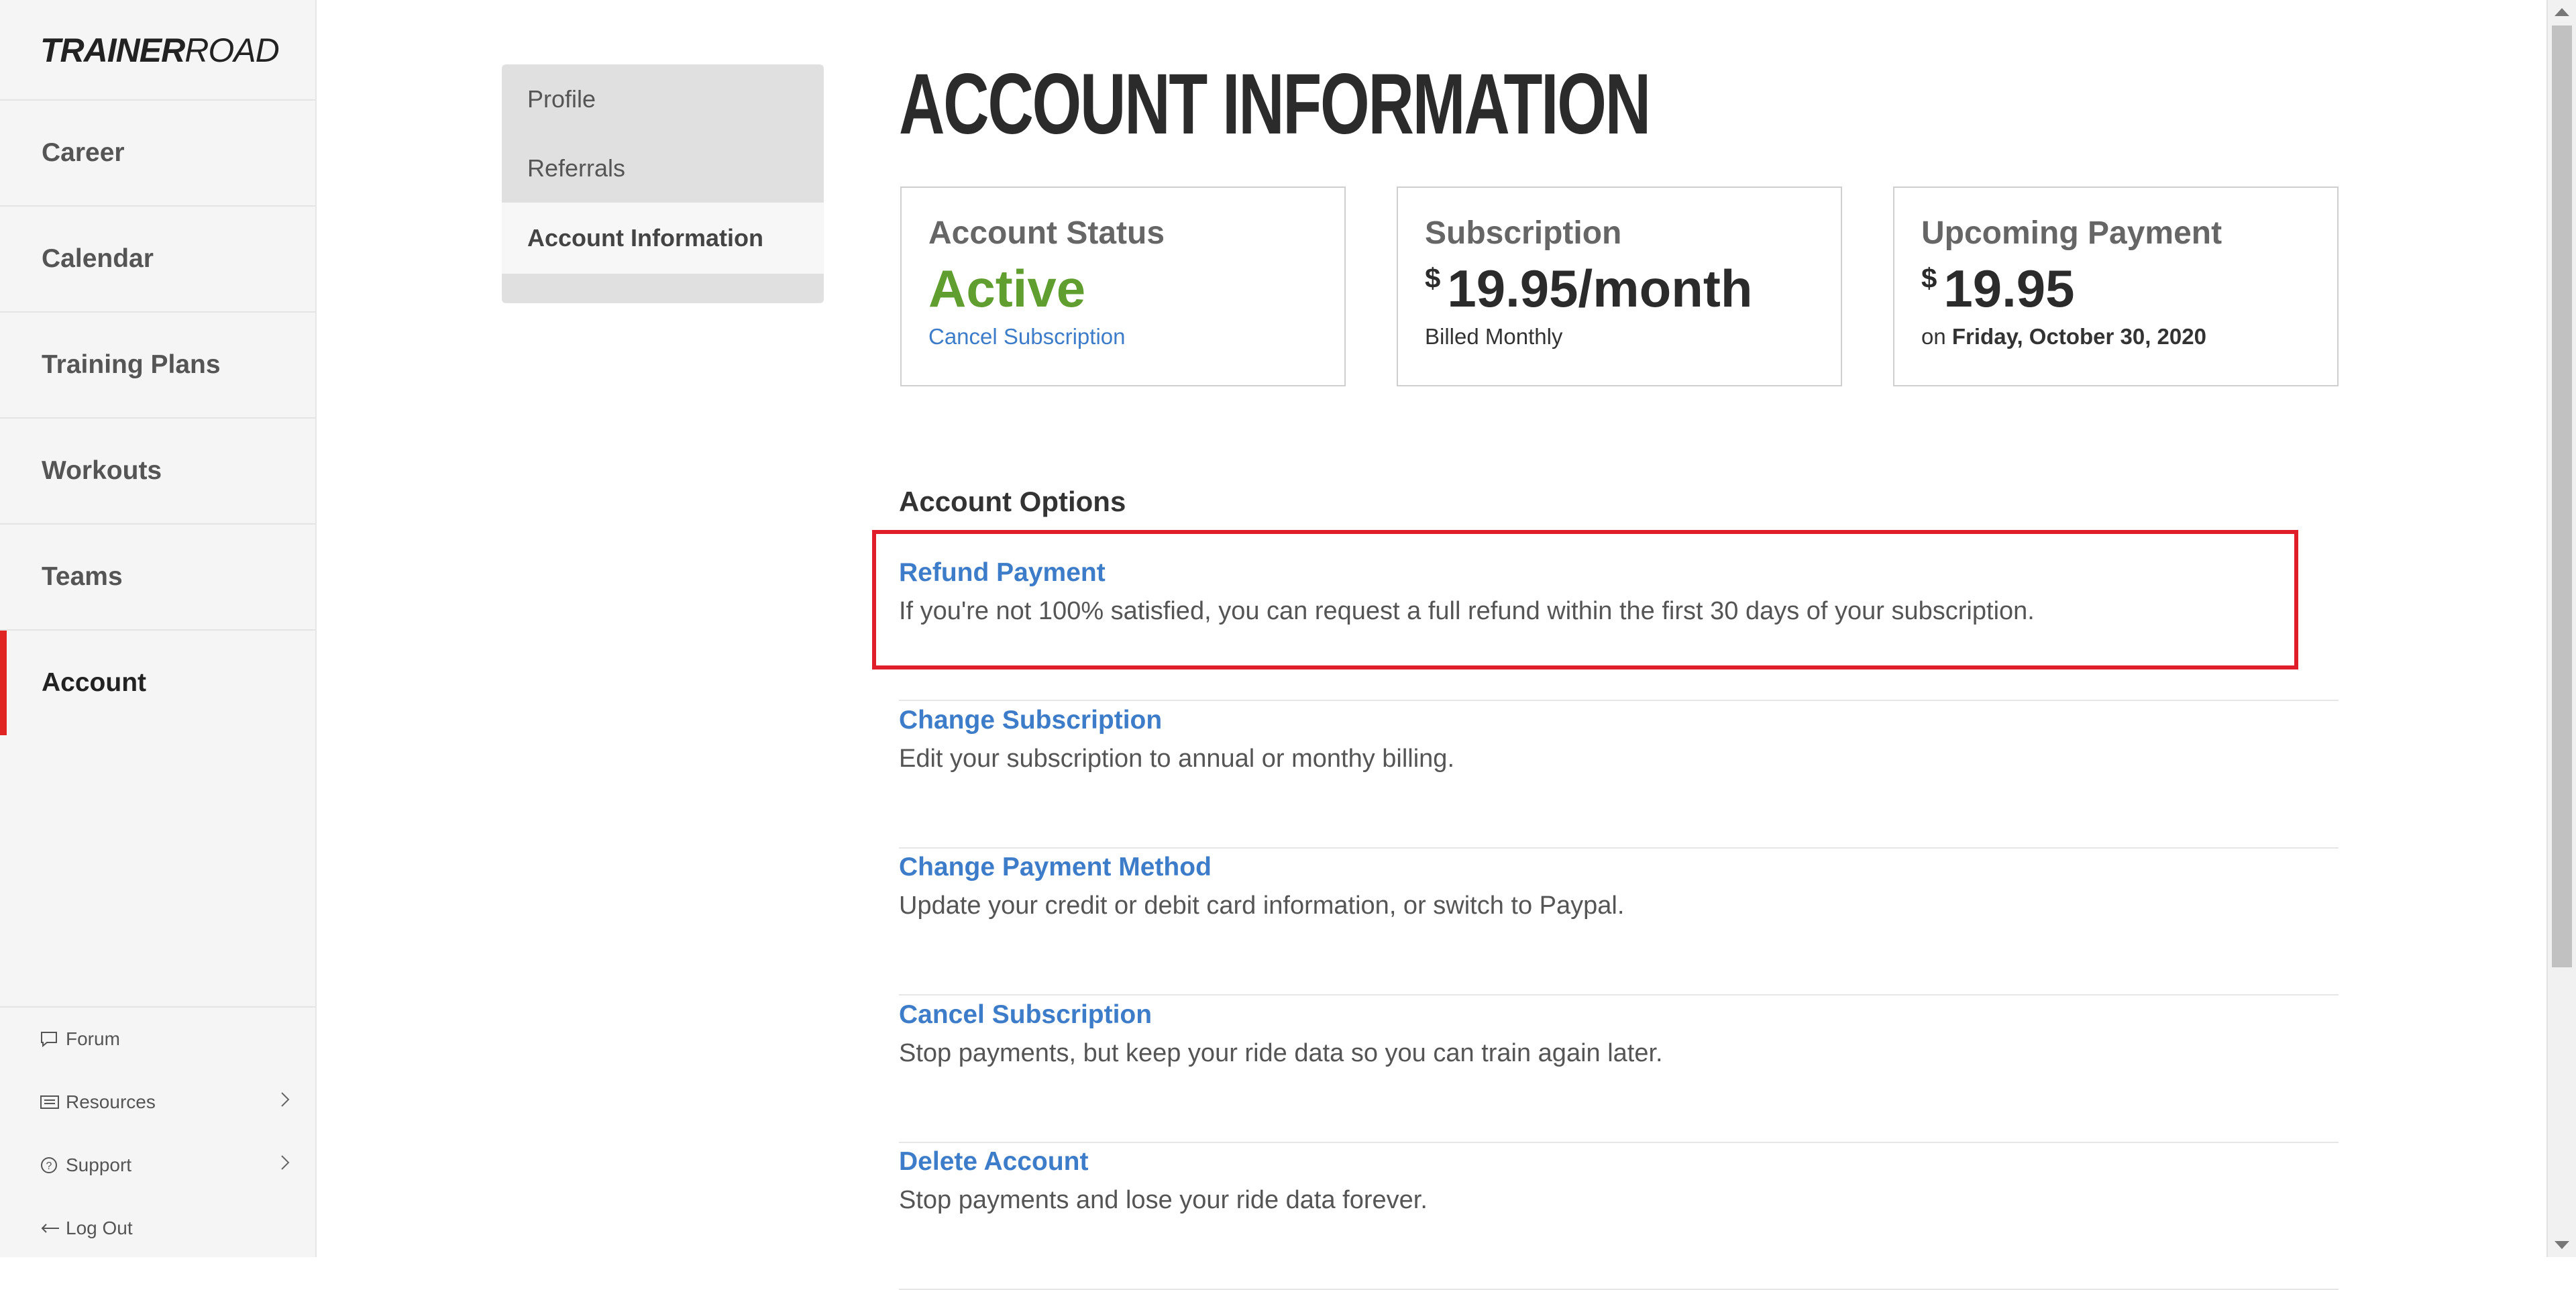 The height and width of the screenshot is (1290, 2576). I want to click on sidebar-item-teams: Teams, so click(157, 576).